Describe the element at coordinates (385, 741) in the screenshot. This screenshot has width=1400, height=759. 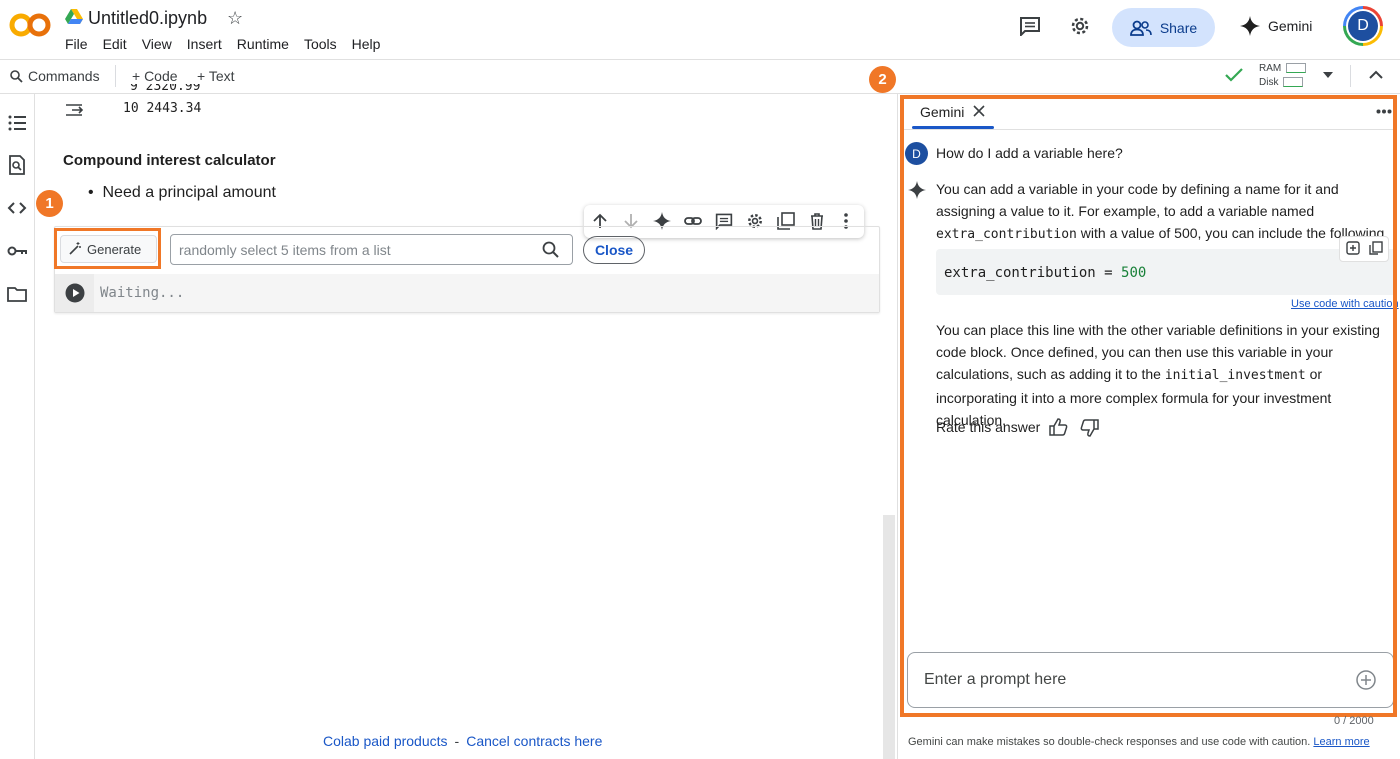
I see `colab-paid-products-link: Colab paid products` at that location.